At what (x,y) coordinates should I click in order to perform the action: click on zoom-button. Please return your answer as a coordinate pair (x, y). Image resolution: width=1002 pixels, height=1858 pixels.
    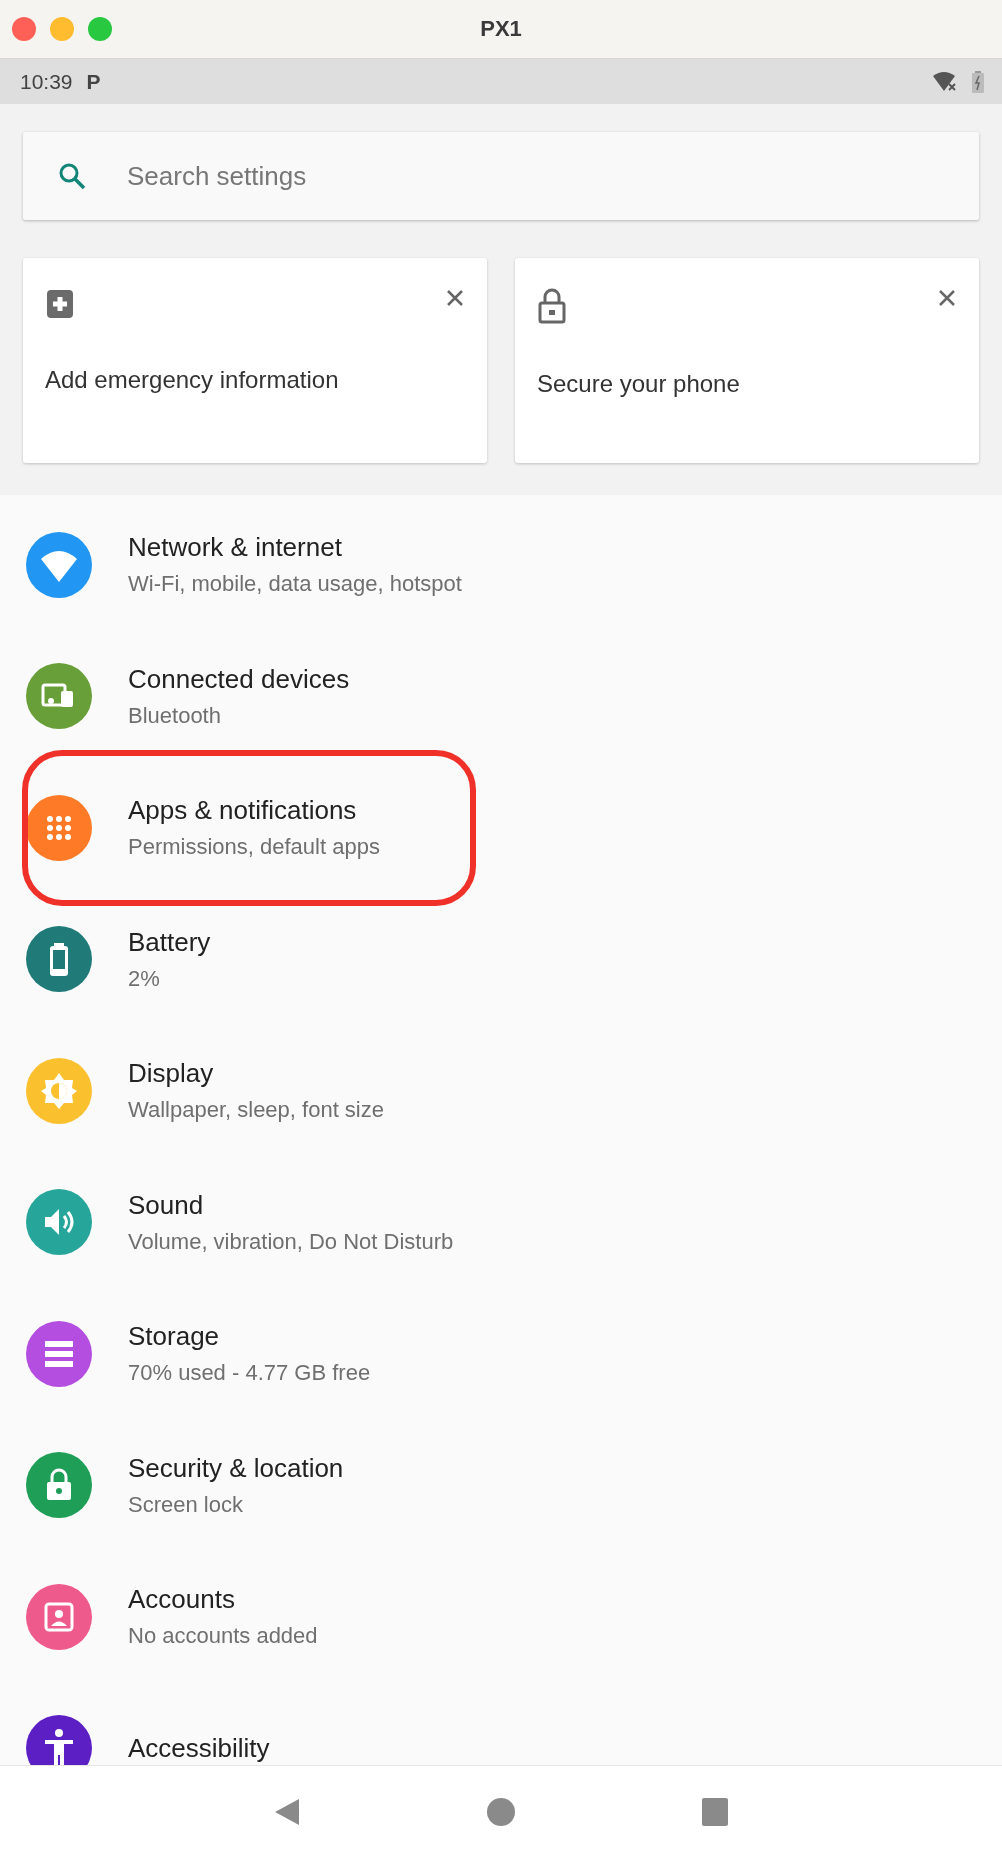
    Looking at the image, I should click on (100, 29).